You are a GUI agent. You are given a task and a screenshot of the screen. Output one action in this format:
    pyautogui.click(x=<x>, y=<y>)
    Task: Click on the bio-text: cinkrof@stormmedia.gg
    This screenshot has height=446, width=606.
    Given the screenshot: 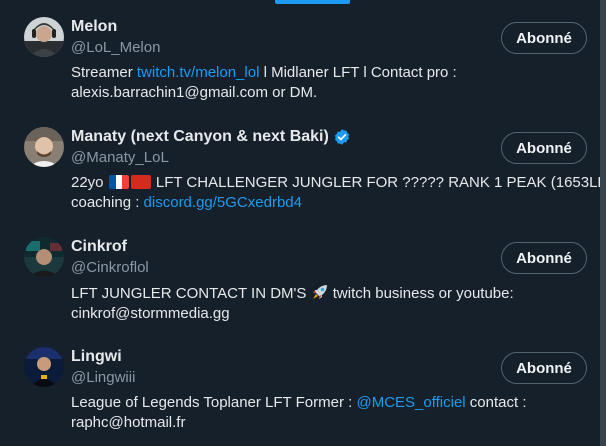 What is the action you would take?
    pyautogui.click(x=150, y=313)
    